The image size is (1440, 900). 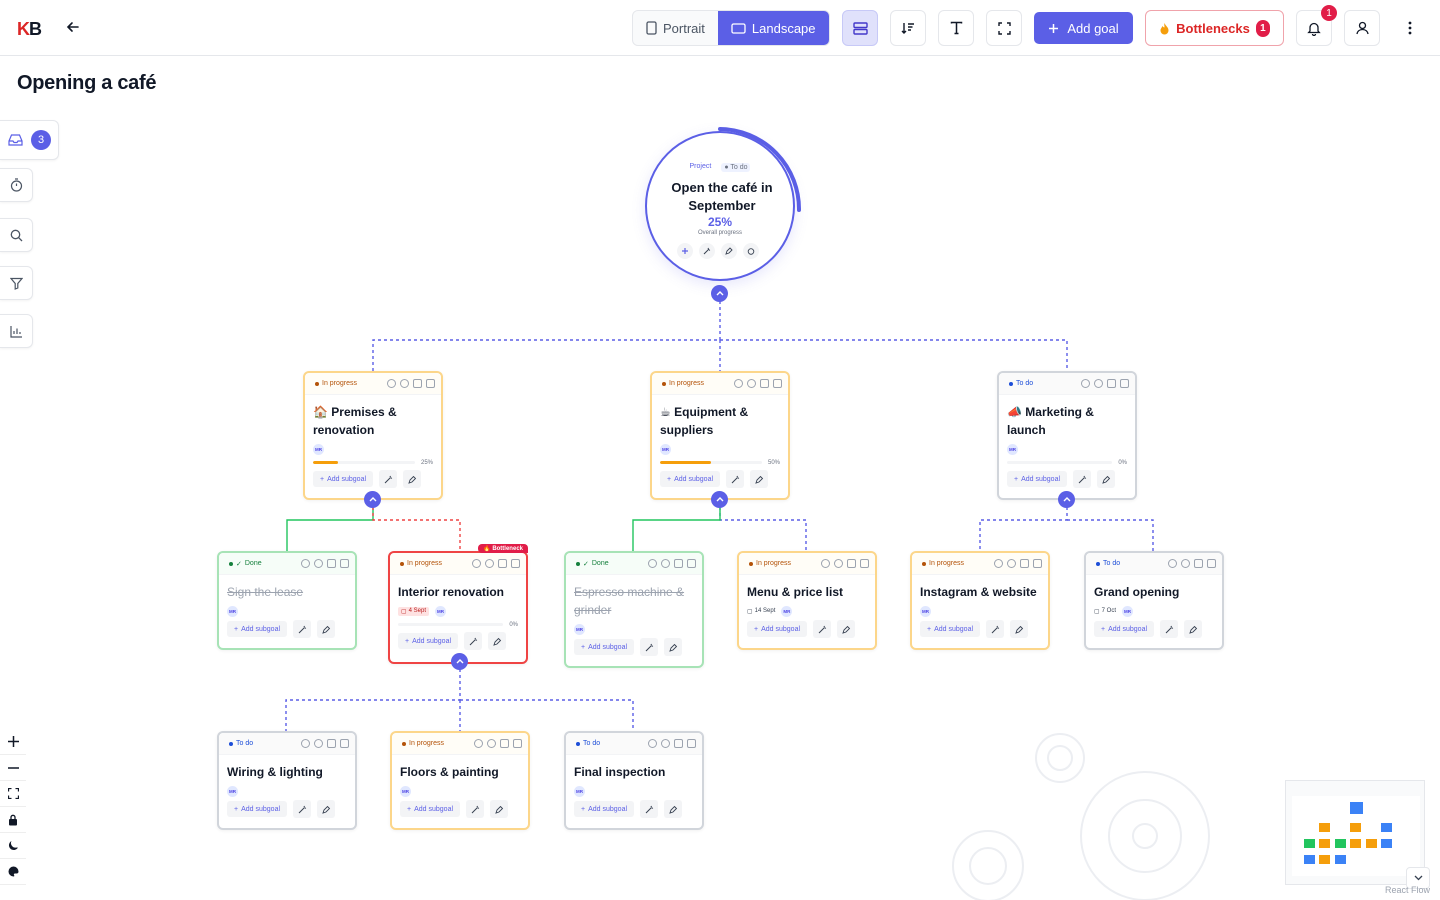 What do you see at coordinates (751, 251) in the screenshot?
I see `timer-icon` at bounding box center [751, 251].